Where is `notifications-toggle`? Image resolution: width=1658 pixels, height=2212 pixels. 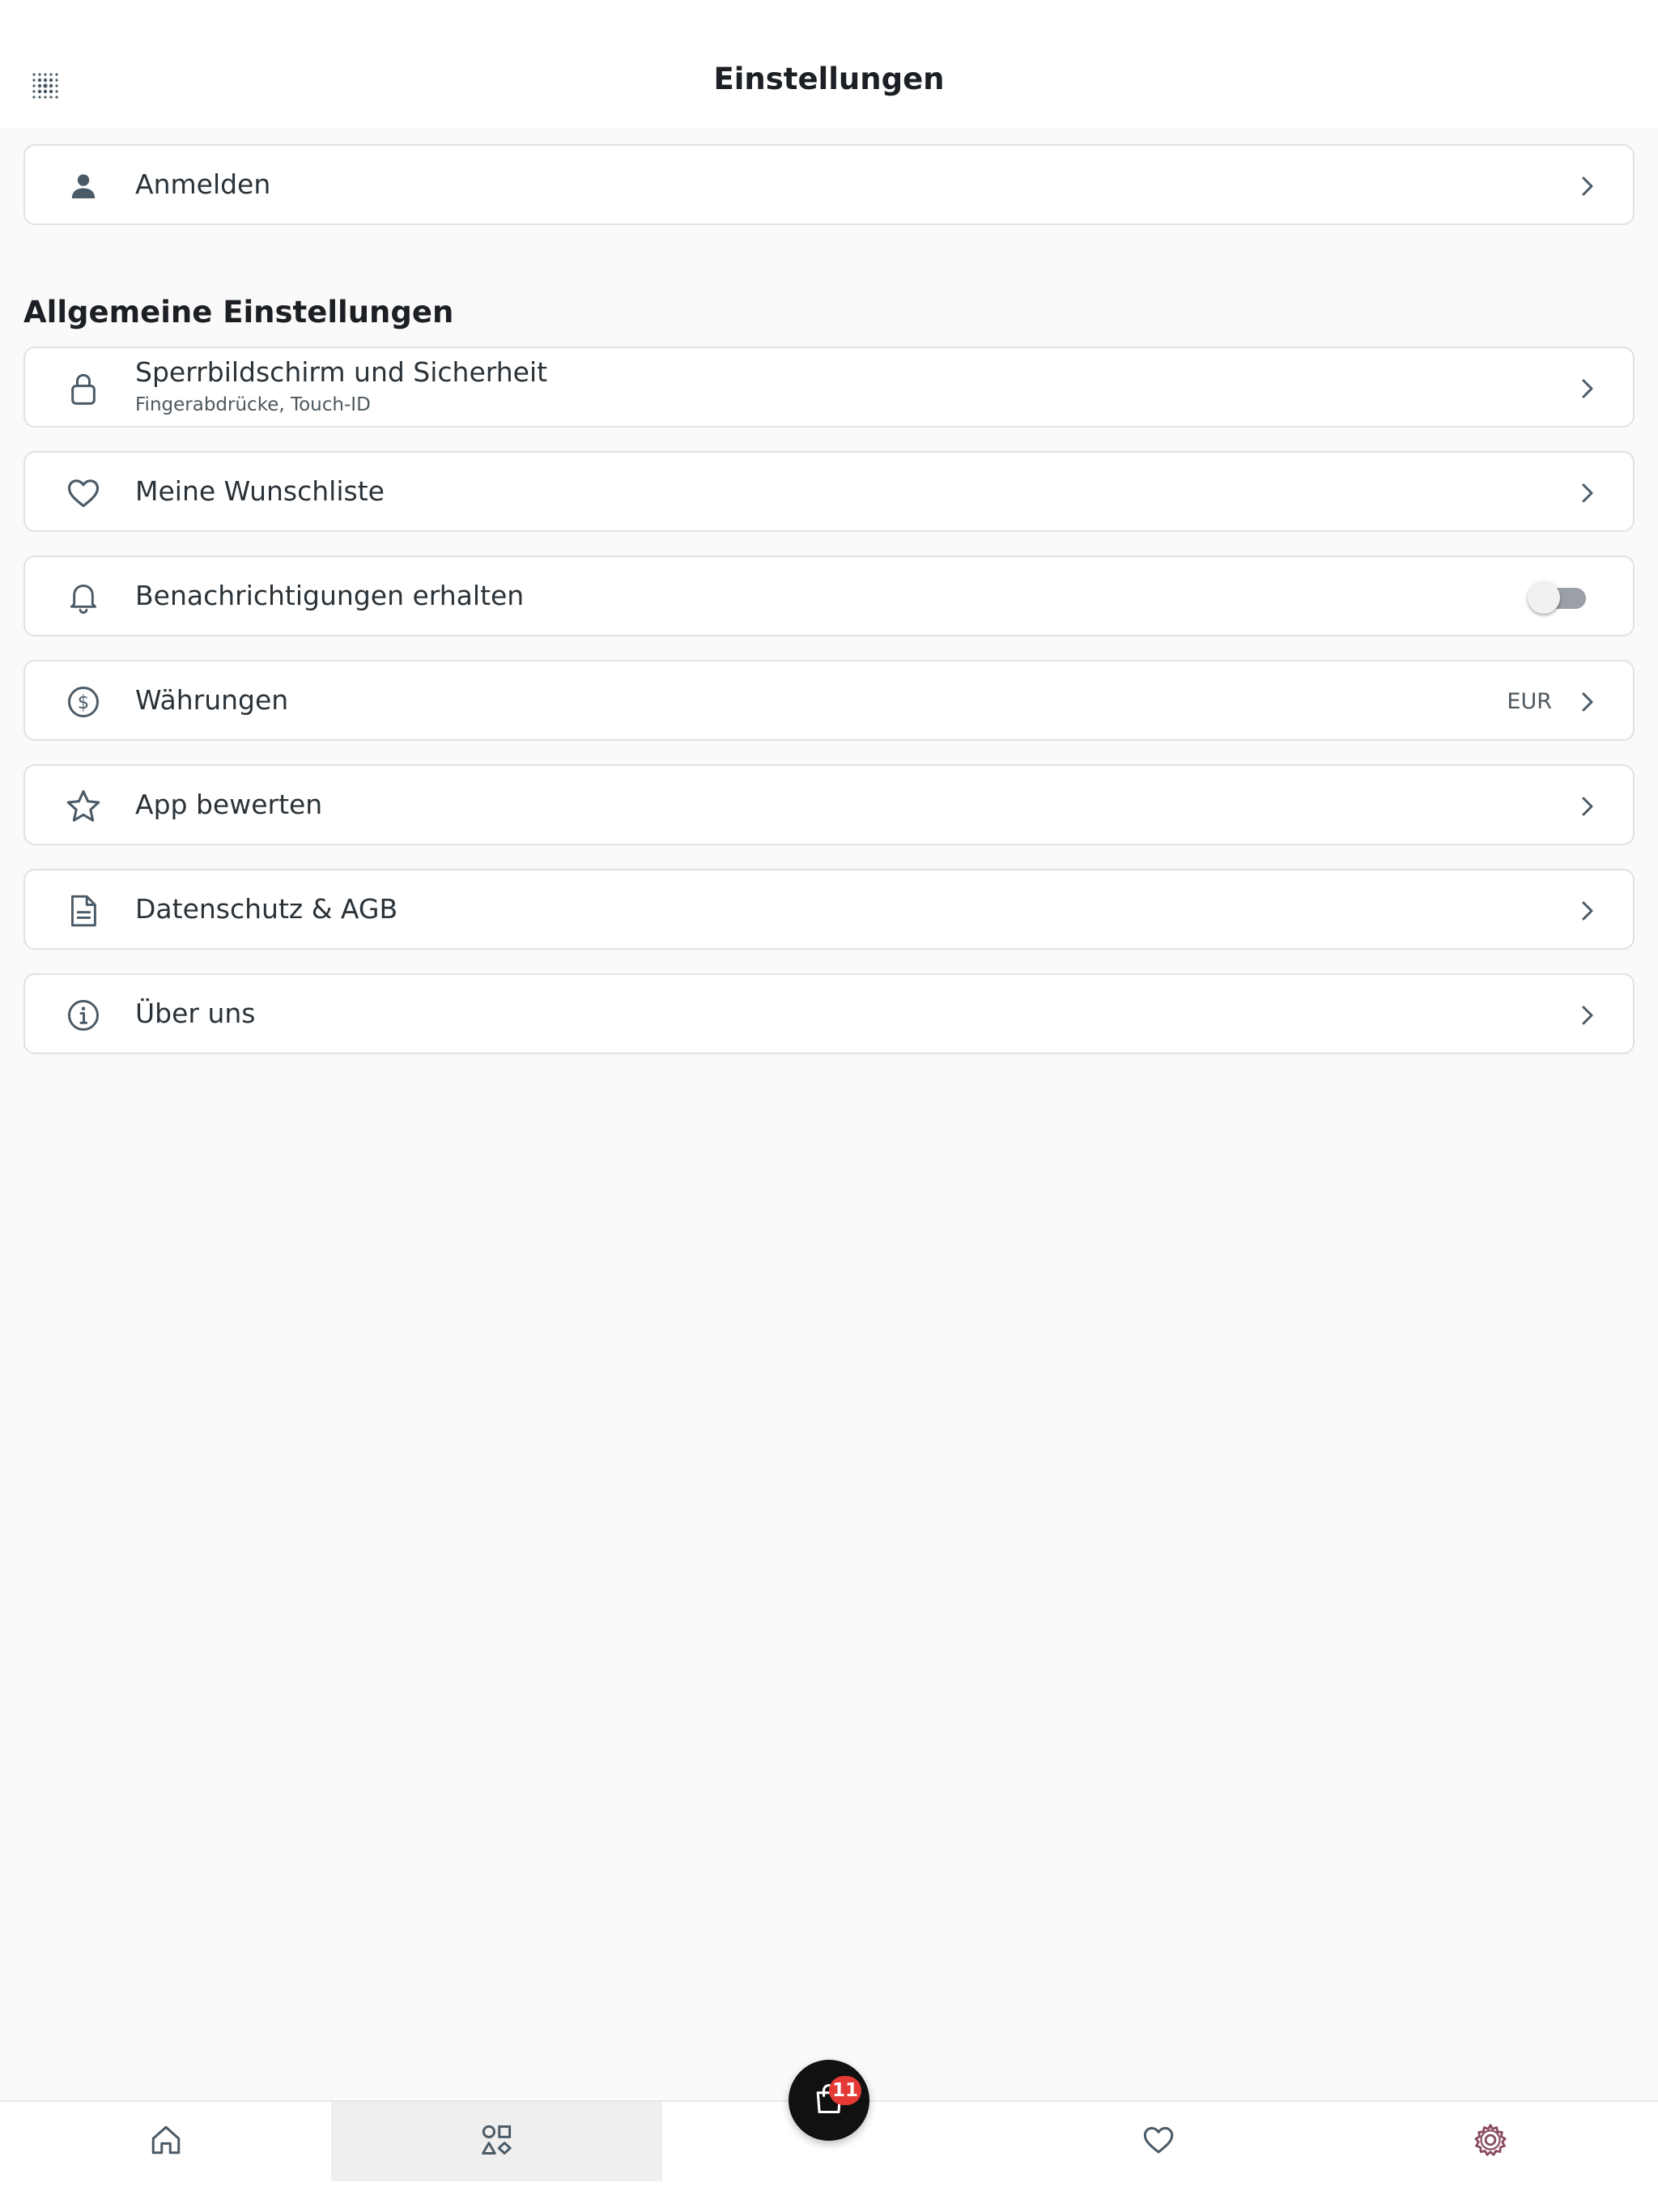
notifications-toggle is located at coordinates (1557, 598).